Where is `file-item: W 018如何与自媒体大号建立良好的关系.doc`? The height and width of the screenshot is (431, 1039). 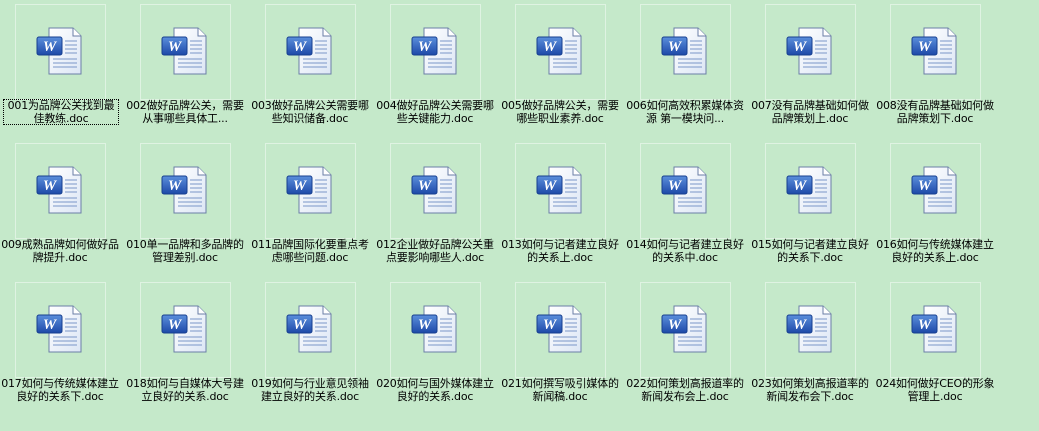 file-item: W 018如何与自媒体大号建立良好的关系.doc is located at coordinates (185, 346).